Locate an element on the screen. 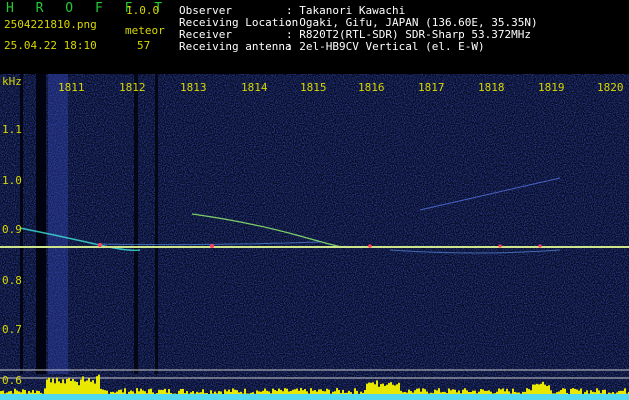 The width and height of the screenshot is (629, 400). version-label: 1.0.0 is located at coordinates (143, 10).